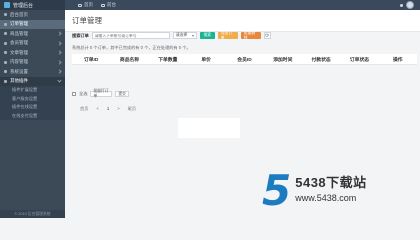 Image resolution: width=420 pixels, height=240 pixels. What do you see at coordinates (242, 21) in the screenshot?
I see `page-header: 订单管理` at bounding box center [242, 21].